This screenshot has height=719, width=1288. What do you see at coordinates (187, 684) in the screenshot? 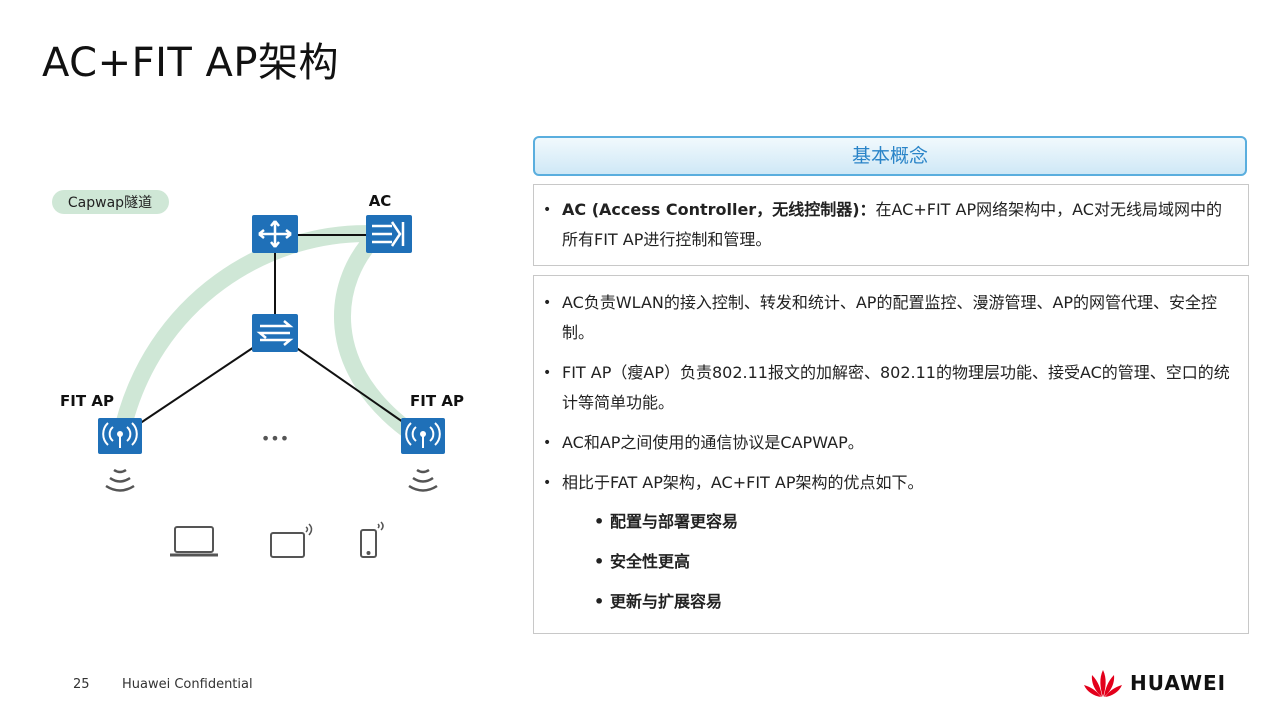
I see `confidential-label: Huawei Confidential` at bounding box center [187, 684].